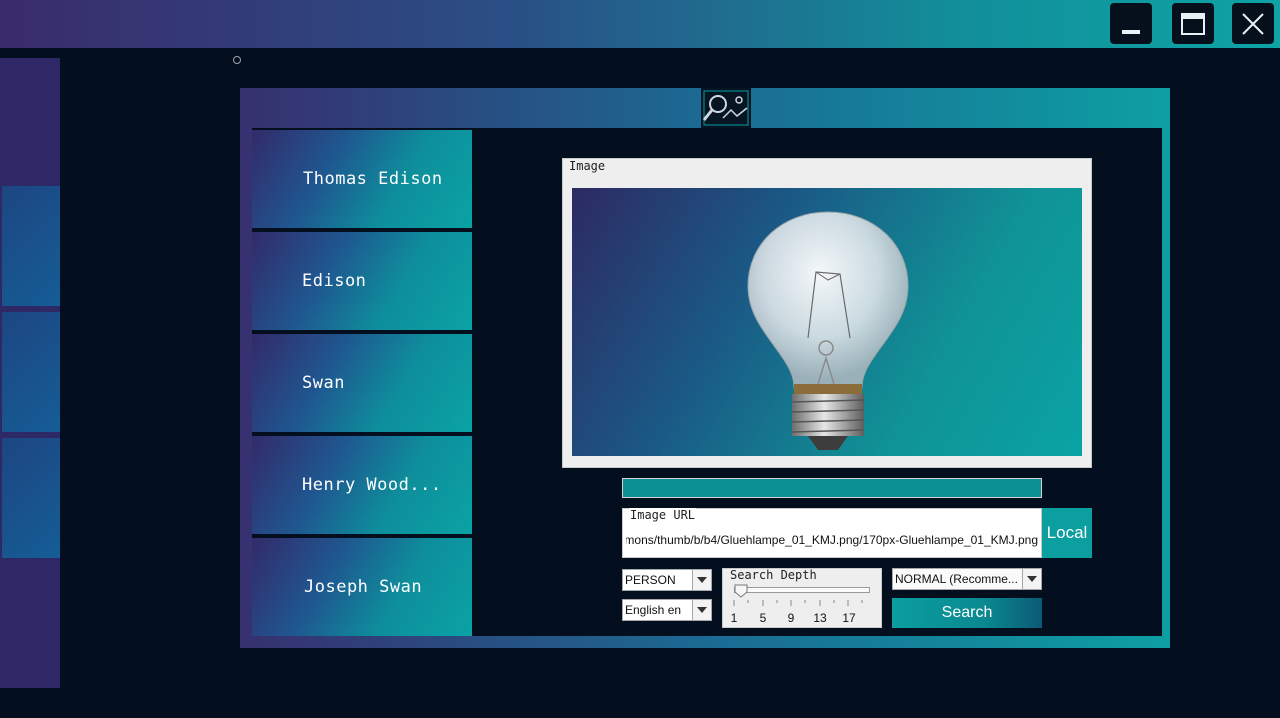 This screenshot has height=718, width=1280. Describe the element at coordinates (653, 610) in the screenshot. I see `language-value: English en` at that location.